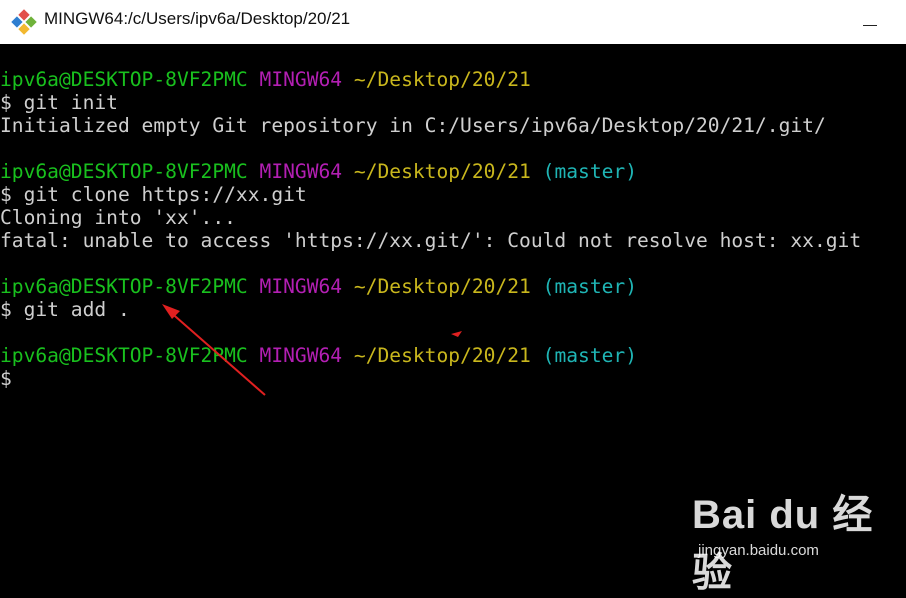 This screenshot has width=906, height=598. Describe the element at coordinates (59, 102) in the screenshot. I see `command-line: $ git init` at that location.